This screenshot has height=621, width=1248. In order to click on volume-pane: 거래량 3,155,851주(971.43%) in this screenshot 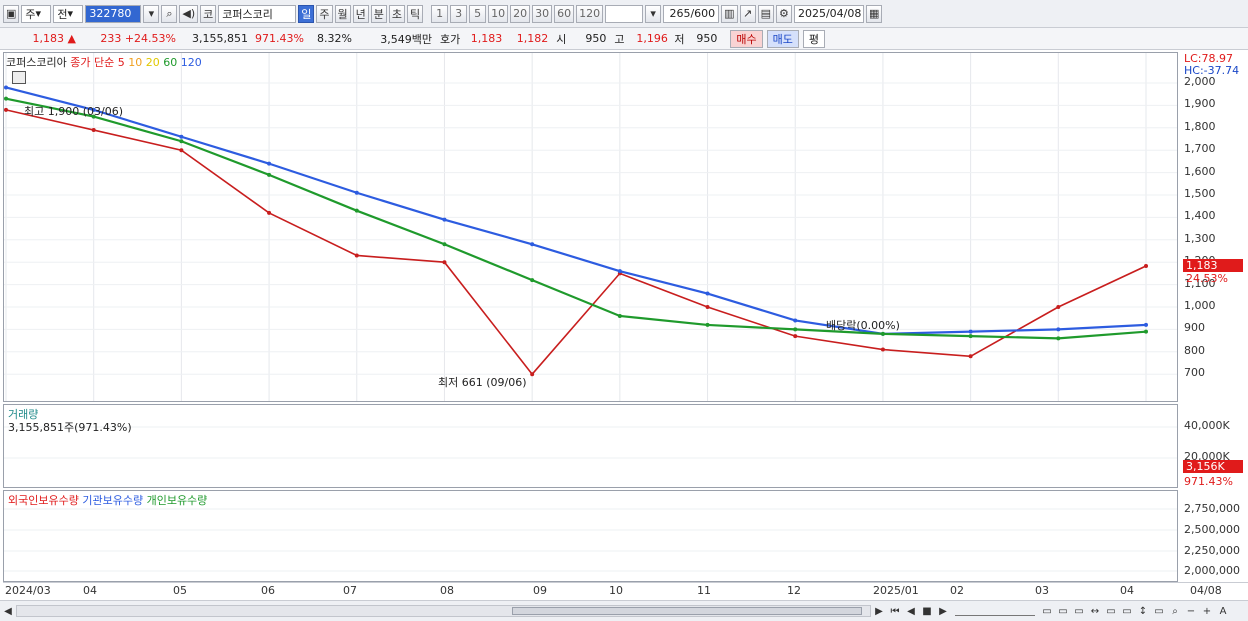, I will do `click(590, 446)`.